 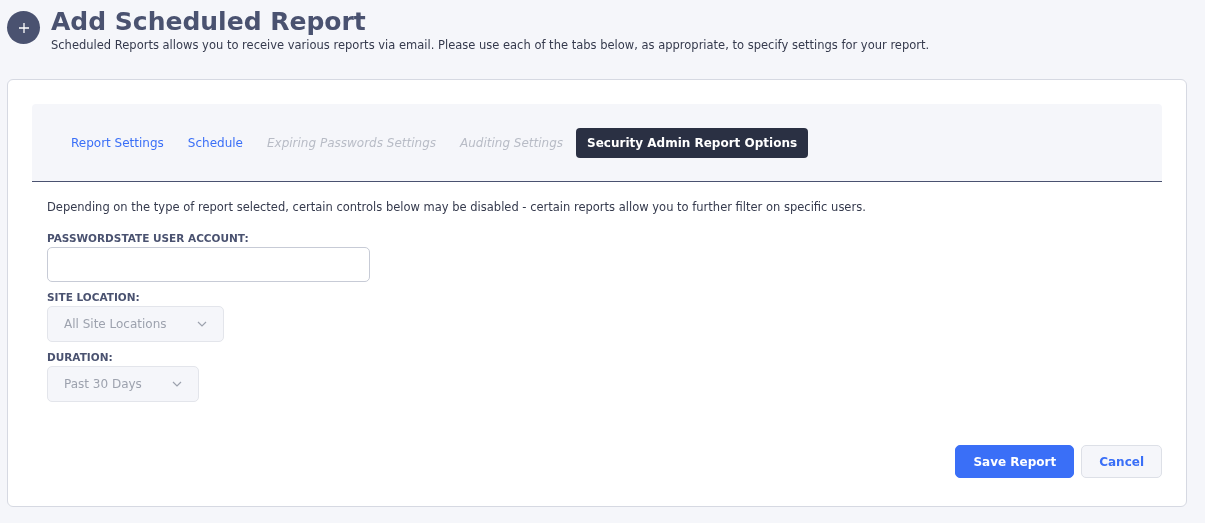 I want to click on field-label: DURATION:, so click(x=80, y=357).